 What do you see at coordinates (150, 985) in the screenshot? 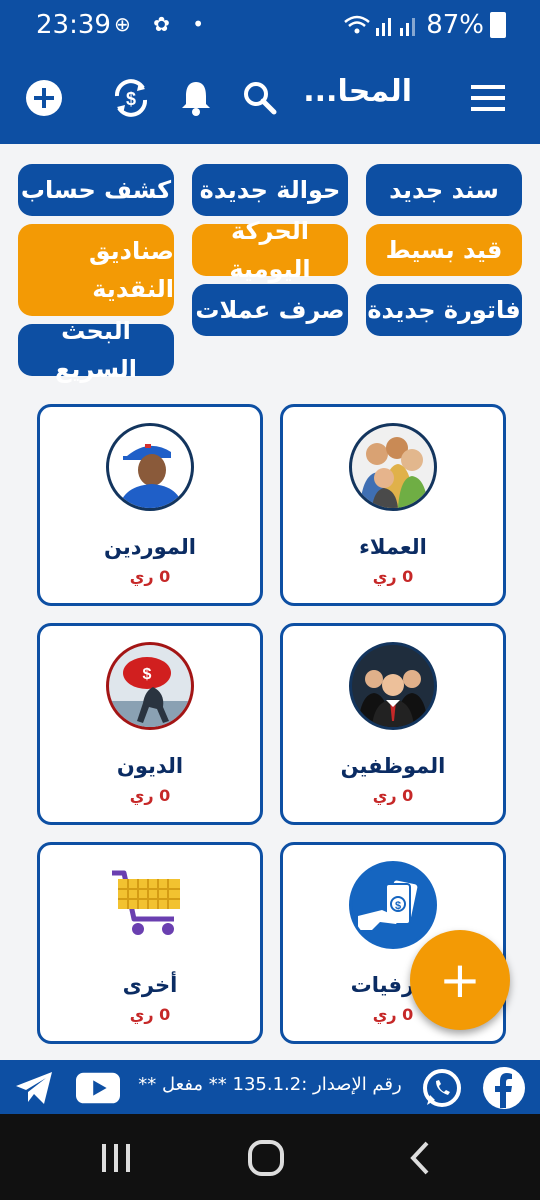
I see `others-label: أخرى` at bounding box center [150, 985].